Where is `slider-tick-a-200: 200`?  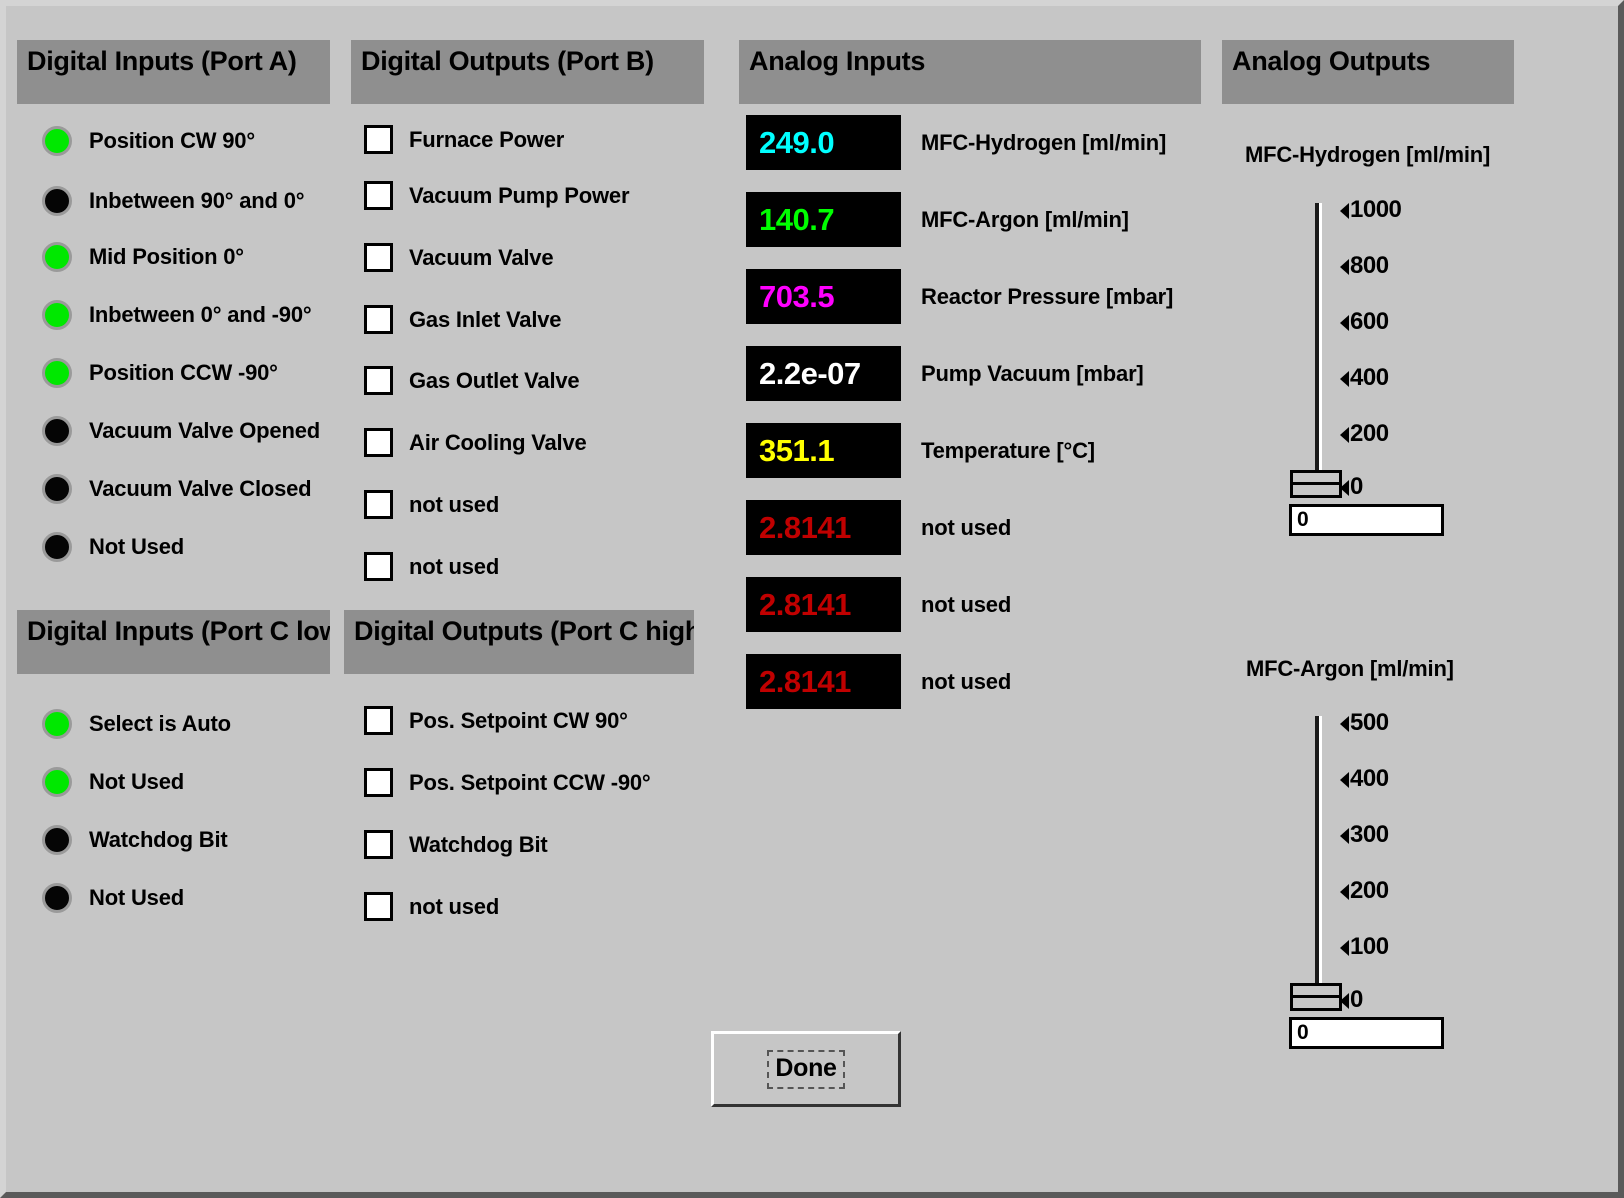
slider-tick-a-200: 200 is located at coordinates (1364, 891).